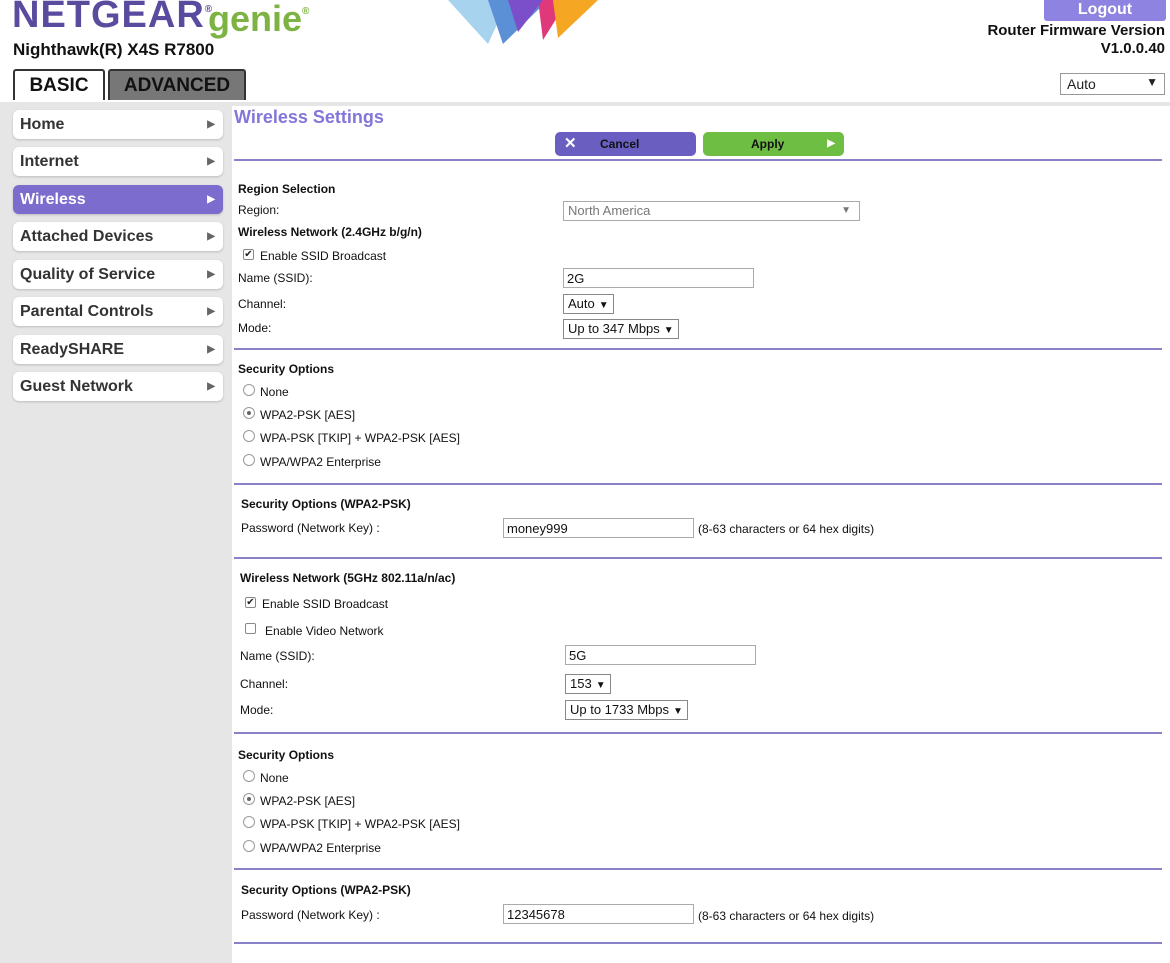  I want to click on channel-24-select-value: Auto, so click(581, 303).